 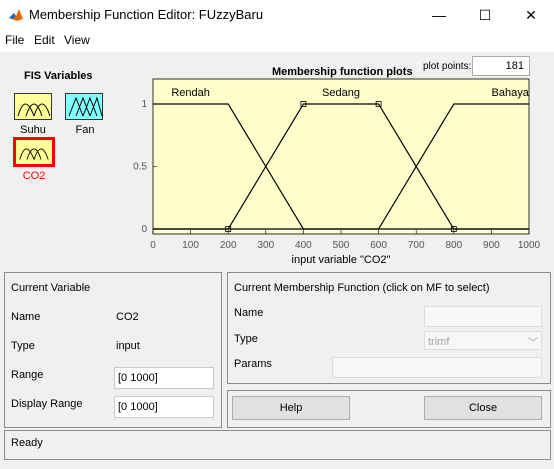 I want to click on display-range-label: Display Range, so click(x=47, y=404).